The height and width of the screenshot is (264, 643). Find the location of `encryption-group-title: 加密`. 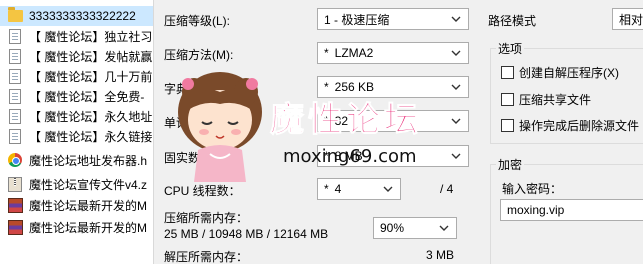

encryption-group-title: 加密 is located at coordinates (510, 164).